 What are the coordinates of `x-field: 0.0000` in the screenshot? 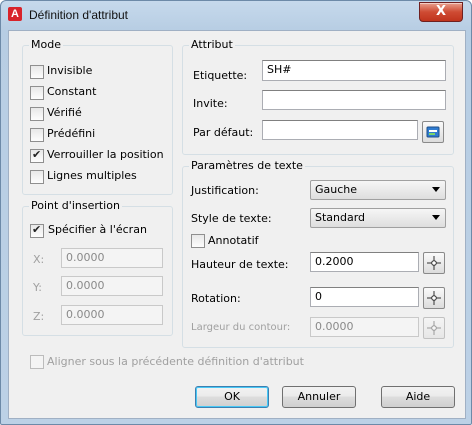 It's located at (112, 258).